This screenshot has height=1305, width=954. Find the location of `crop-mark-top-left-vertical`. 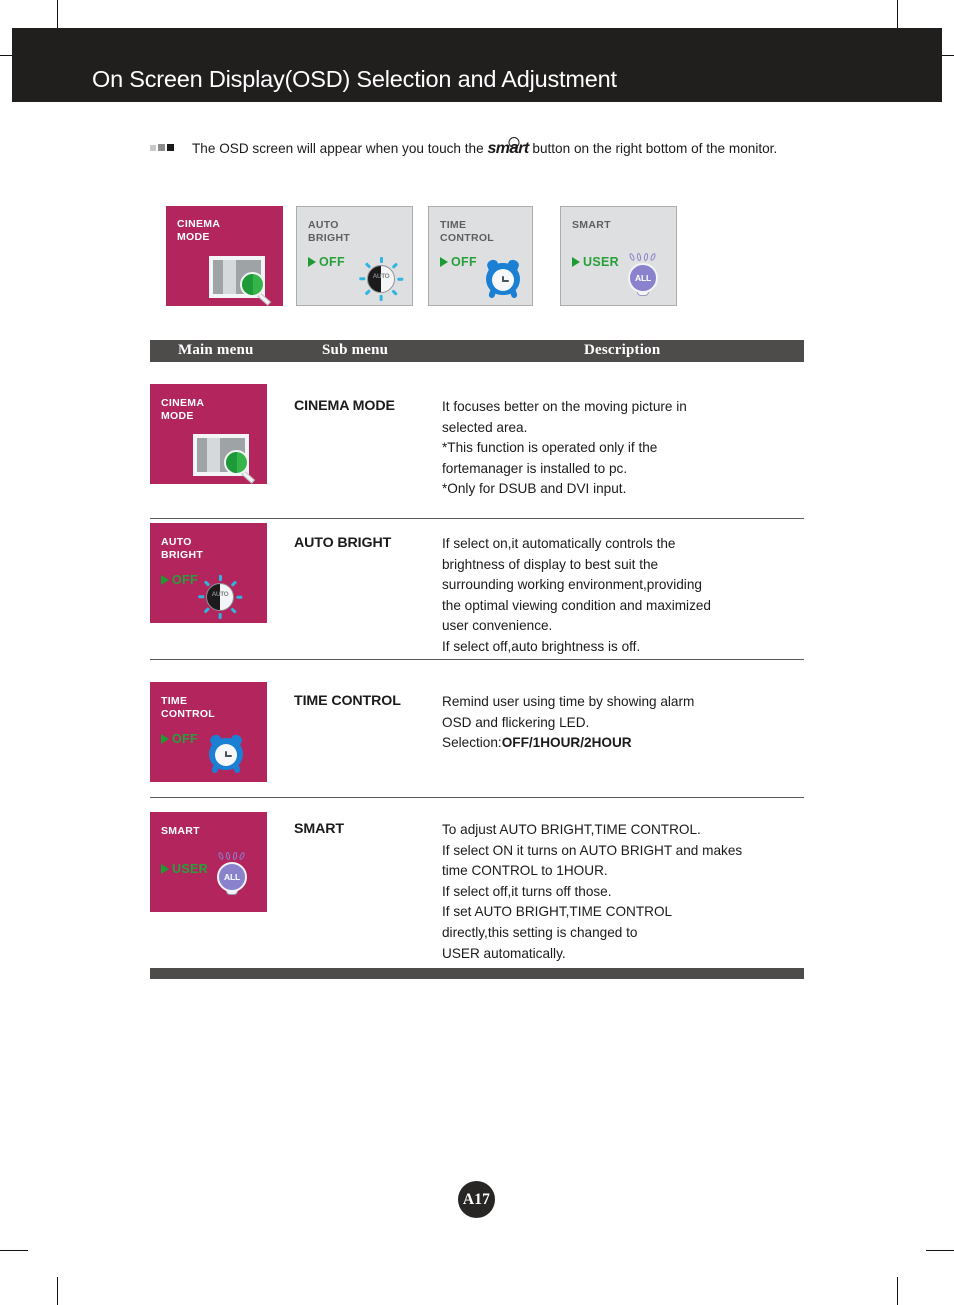

crop-mark-top-left-vertical is located at coordinates (57, 14).